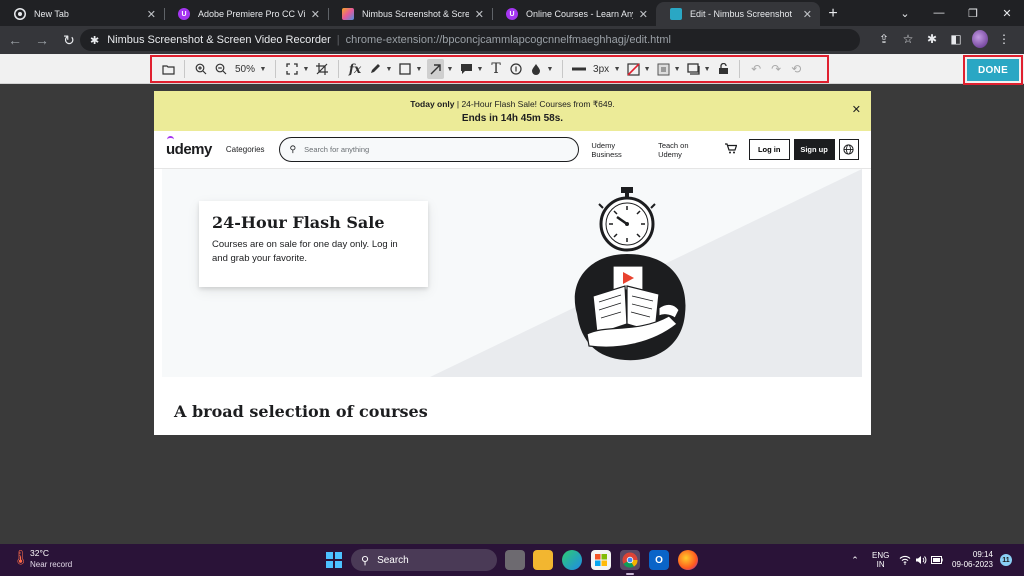 This screenshot has width=1024, height=576. What do you see at coordinates (956, 39) in the screenshot?
I see `side-panel-icon: ◧` at bounding box center [956, 39].